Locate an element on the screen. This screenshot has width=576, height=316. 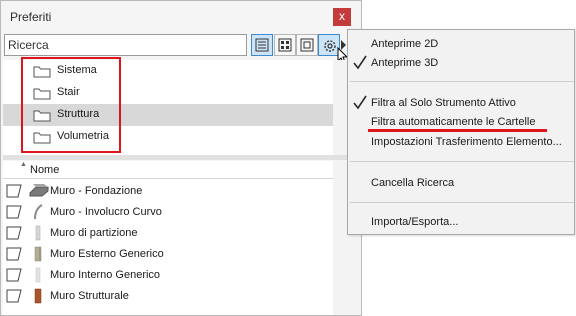
item-label: Muro di partizione is located at coordinates (94, 233).